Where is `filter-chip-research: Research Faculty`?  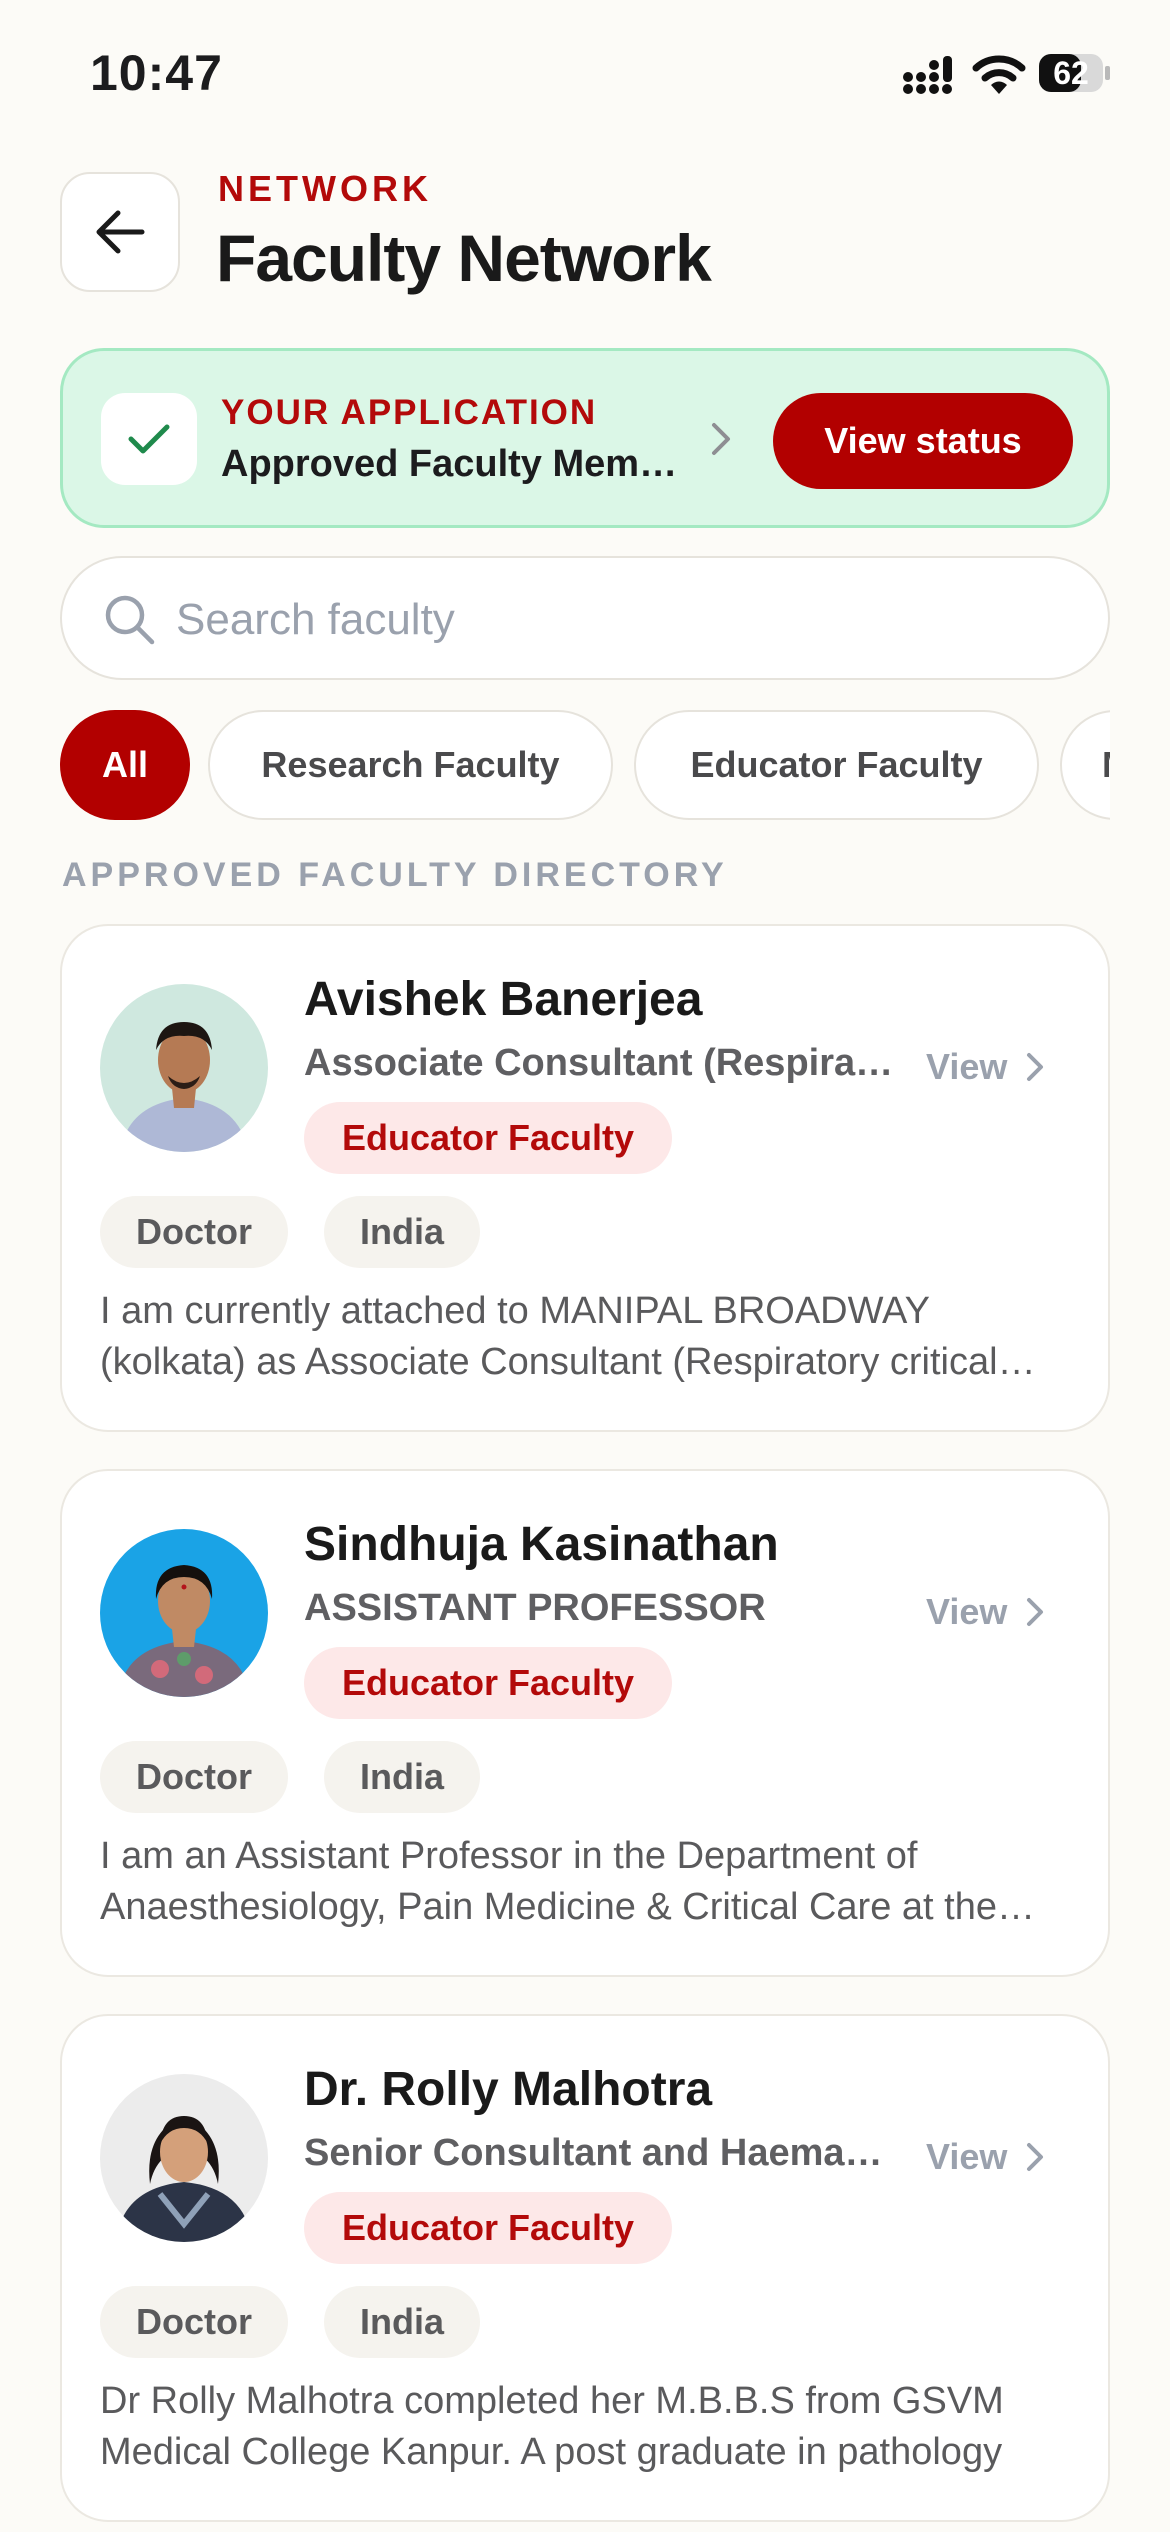
filter-chip-research: Research Faculty is located at coordinates (410, 765).